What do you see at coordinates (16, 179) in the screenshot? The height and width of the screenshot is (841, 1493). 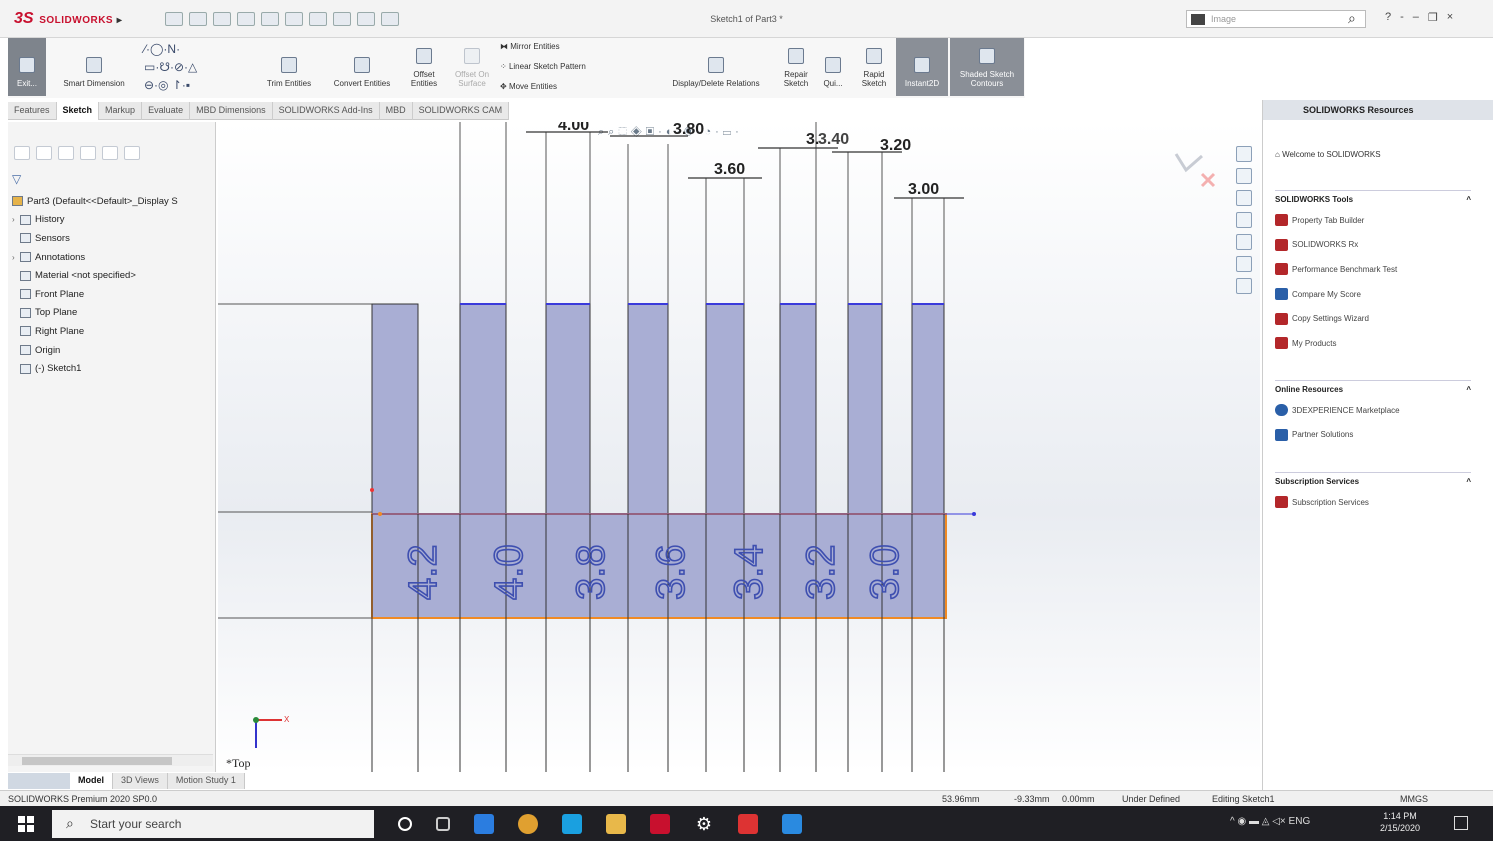 I see `filter-icon: ▽` at bounding box center [16, 179].